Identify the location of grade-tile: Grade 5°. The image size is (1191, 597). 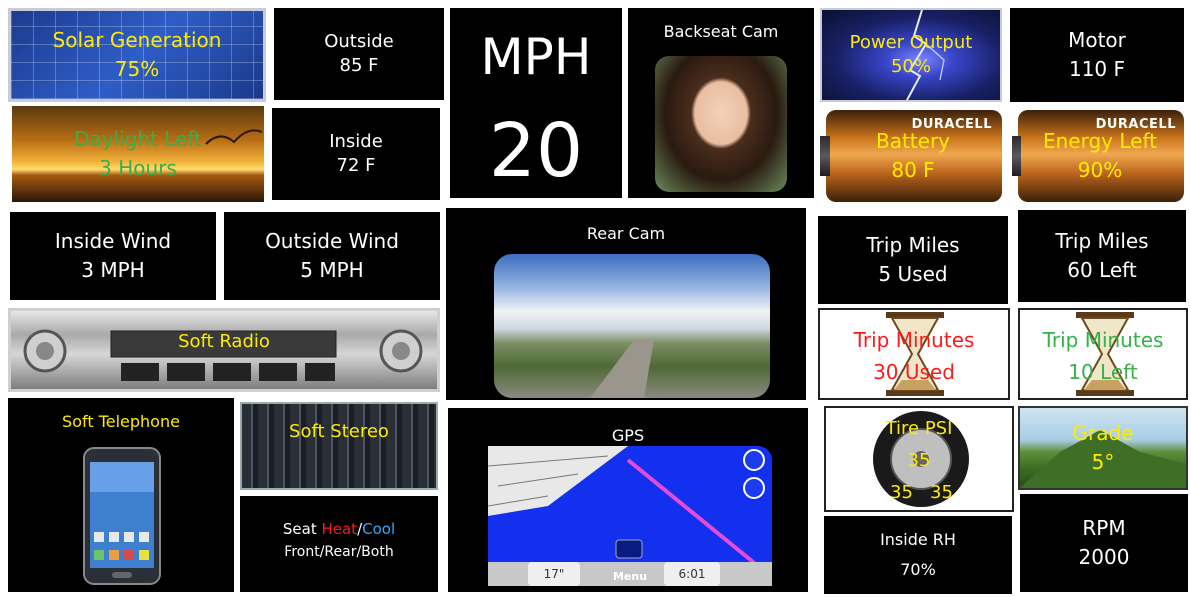
(1103, 448).